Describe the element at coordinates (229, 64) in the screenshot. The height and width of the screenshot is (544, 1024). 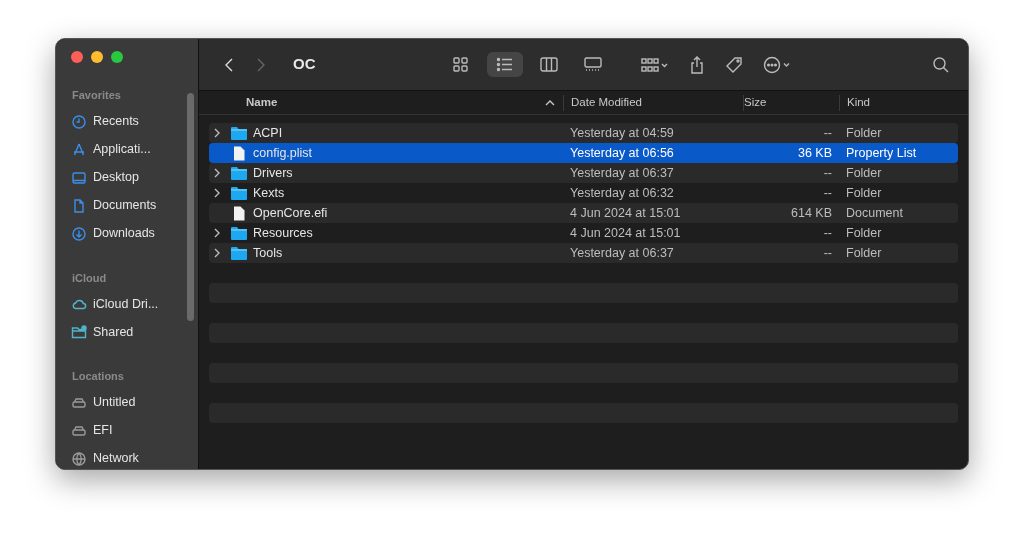
I see `back-icon` at that location.